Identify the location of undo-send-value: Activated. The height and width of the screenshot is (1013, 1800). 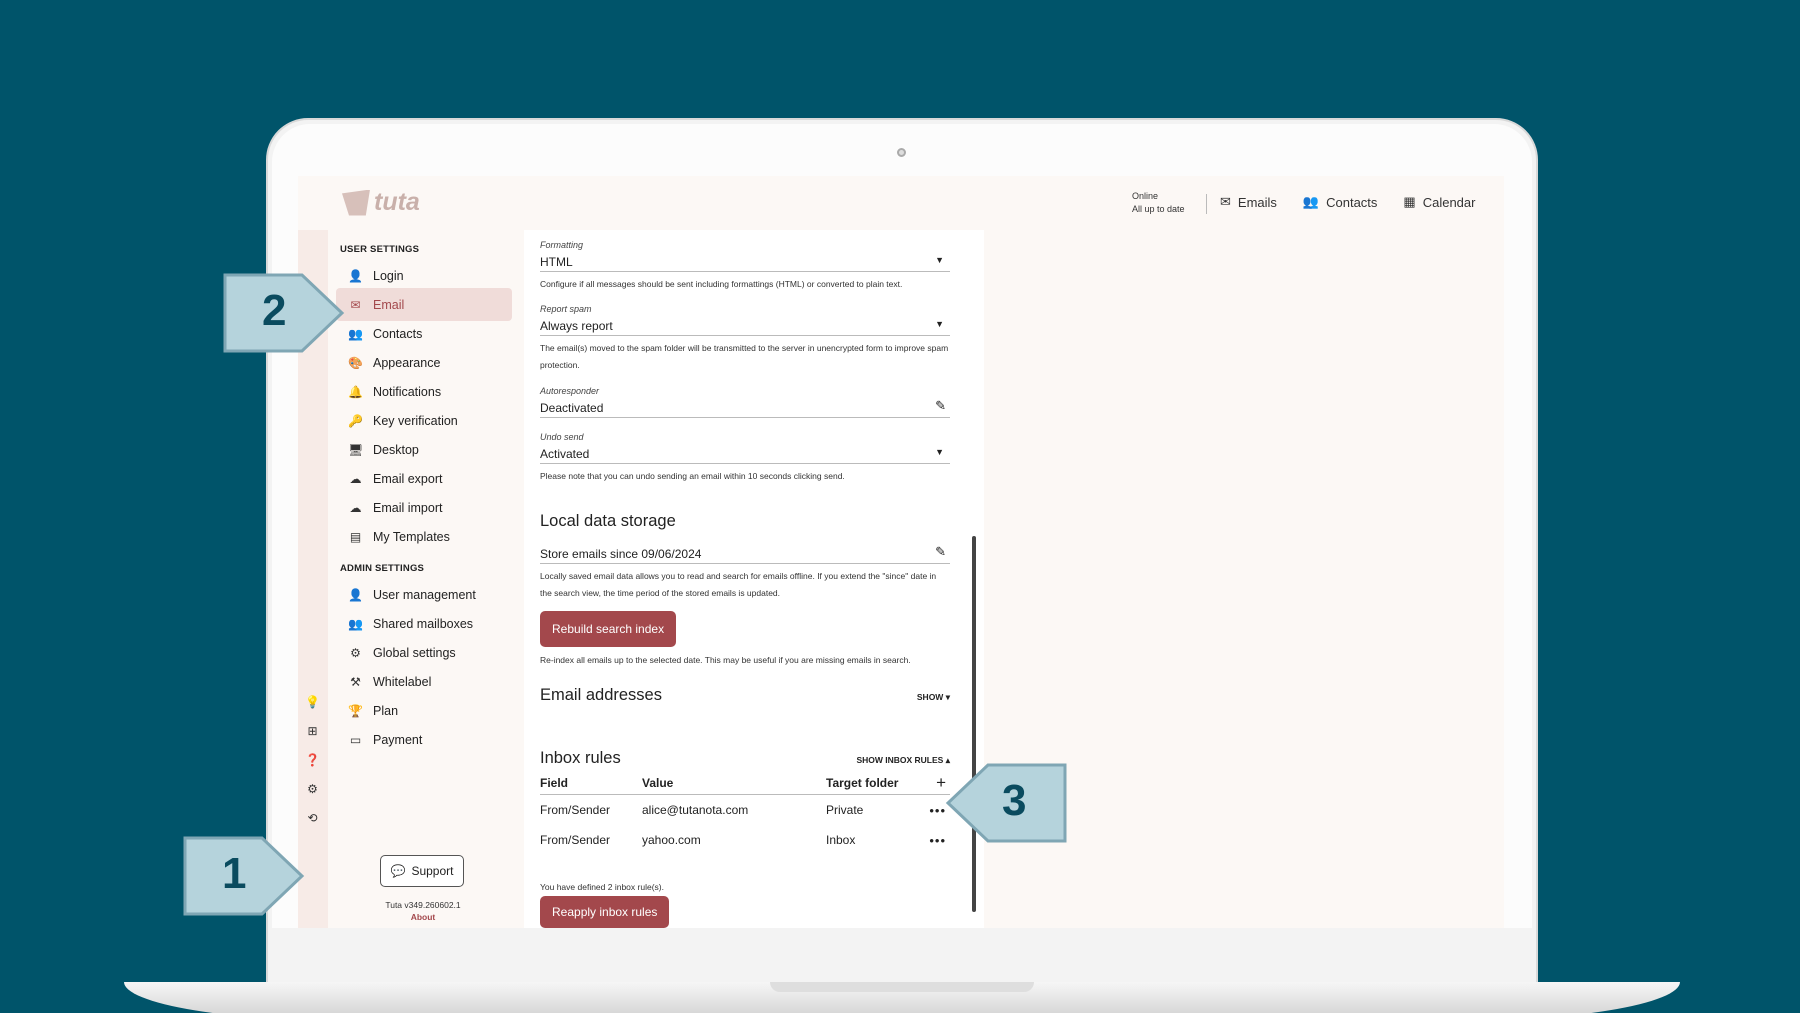
(565, 453).